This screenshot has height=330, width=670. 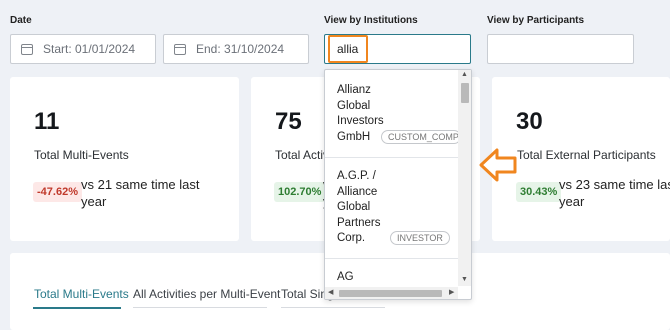 What do you see at coordinates (140, 184) in the screenshot?
I see `comparison-line: vs 21 same time last` at bounding box center [140, 184].